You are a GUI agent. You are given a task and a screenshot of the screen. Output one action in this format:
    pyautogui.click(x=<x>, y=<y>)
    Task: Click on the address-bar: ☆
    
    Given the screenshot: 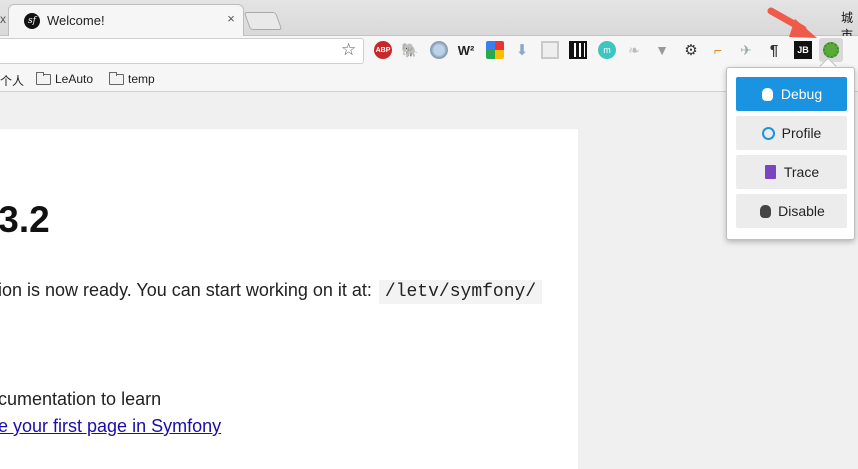 What is the action you would take?
    pyautogui.click(x=182, y=51)
    